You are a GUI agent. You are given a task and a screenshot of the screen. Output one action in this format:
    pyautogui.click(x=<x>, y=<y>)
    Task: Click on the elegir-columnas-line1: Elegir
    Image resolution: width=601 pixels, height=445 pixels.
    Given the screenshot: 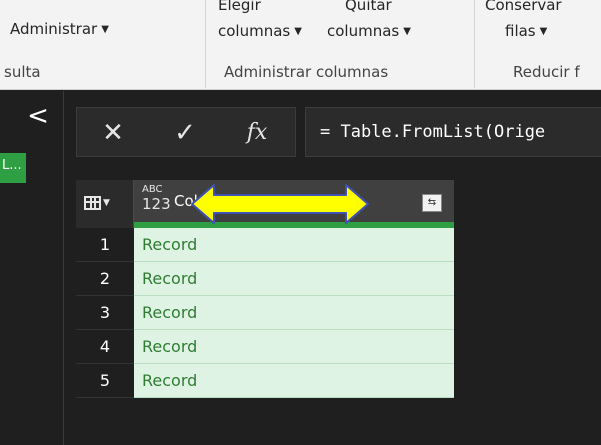 What is the action you would take?
    pyautogui.click(x=239, y=7)
    